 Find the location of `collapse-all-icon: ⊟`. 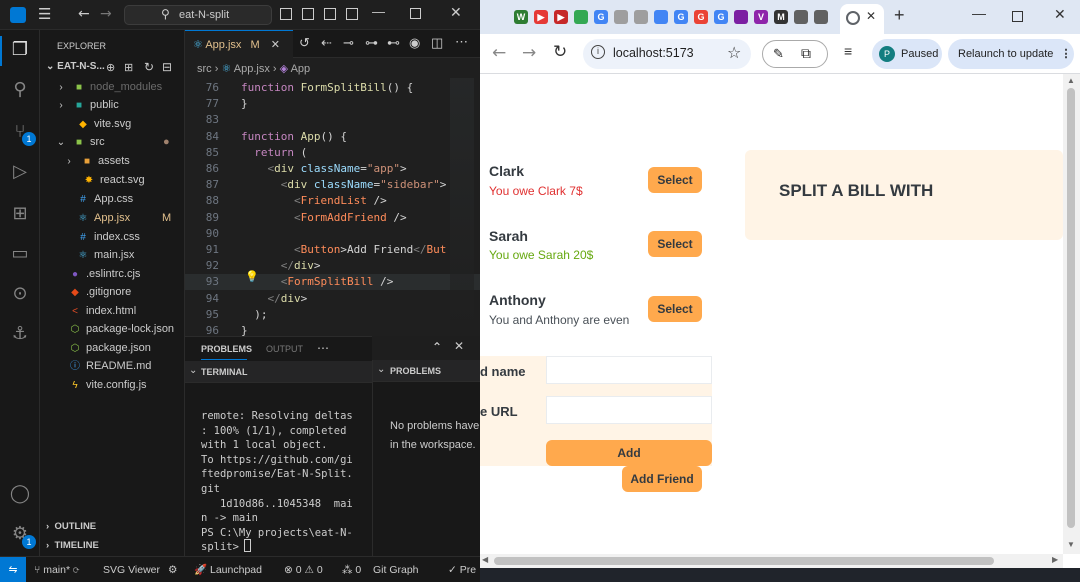

collapse-all-icon: ⊟ is located at coordinates (167, 67).